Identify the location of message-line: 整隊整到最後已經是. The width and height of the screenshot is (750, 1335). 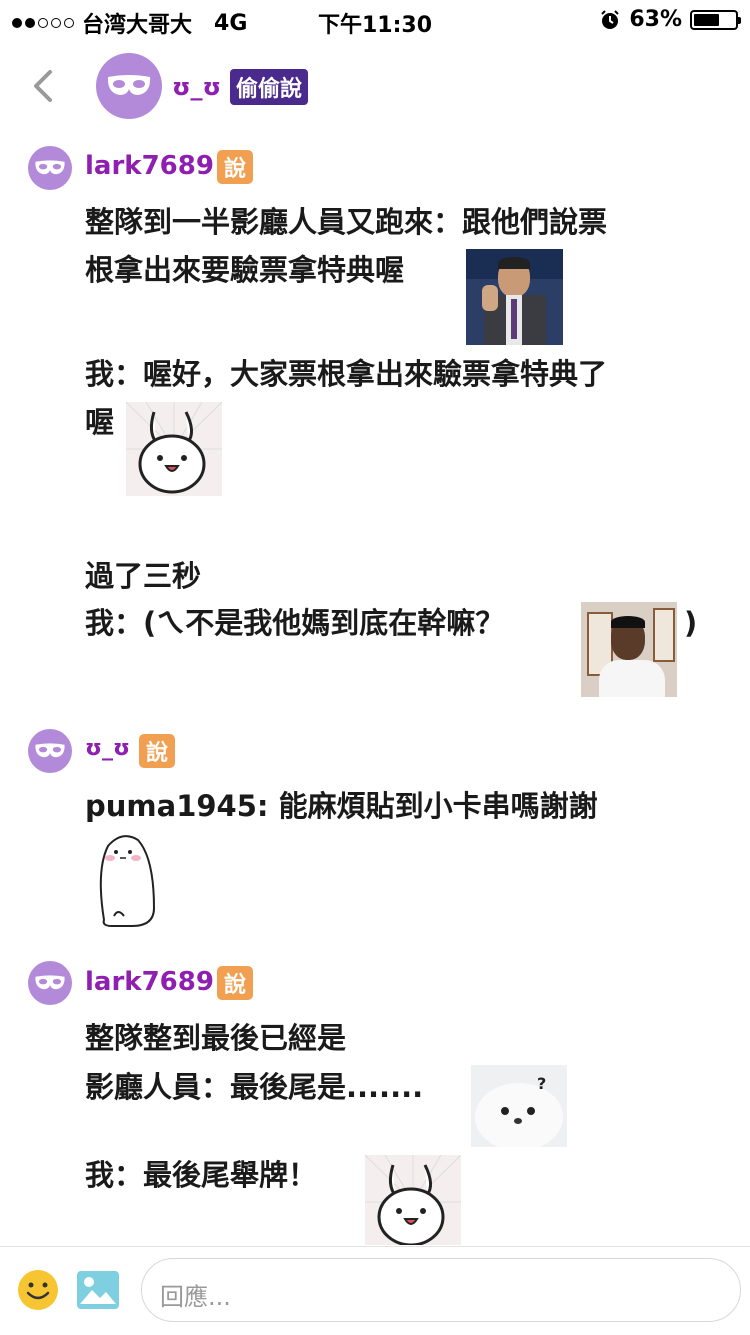
(216, 1038).